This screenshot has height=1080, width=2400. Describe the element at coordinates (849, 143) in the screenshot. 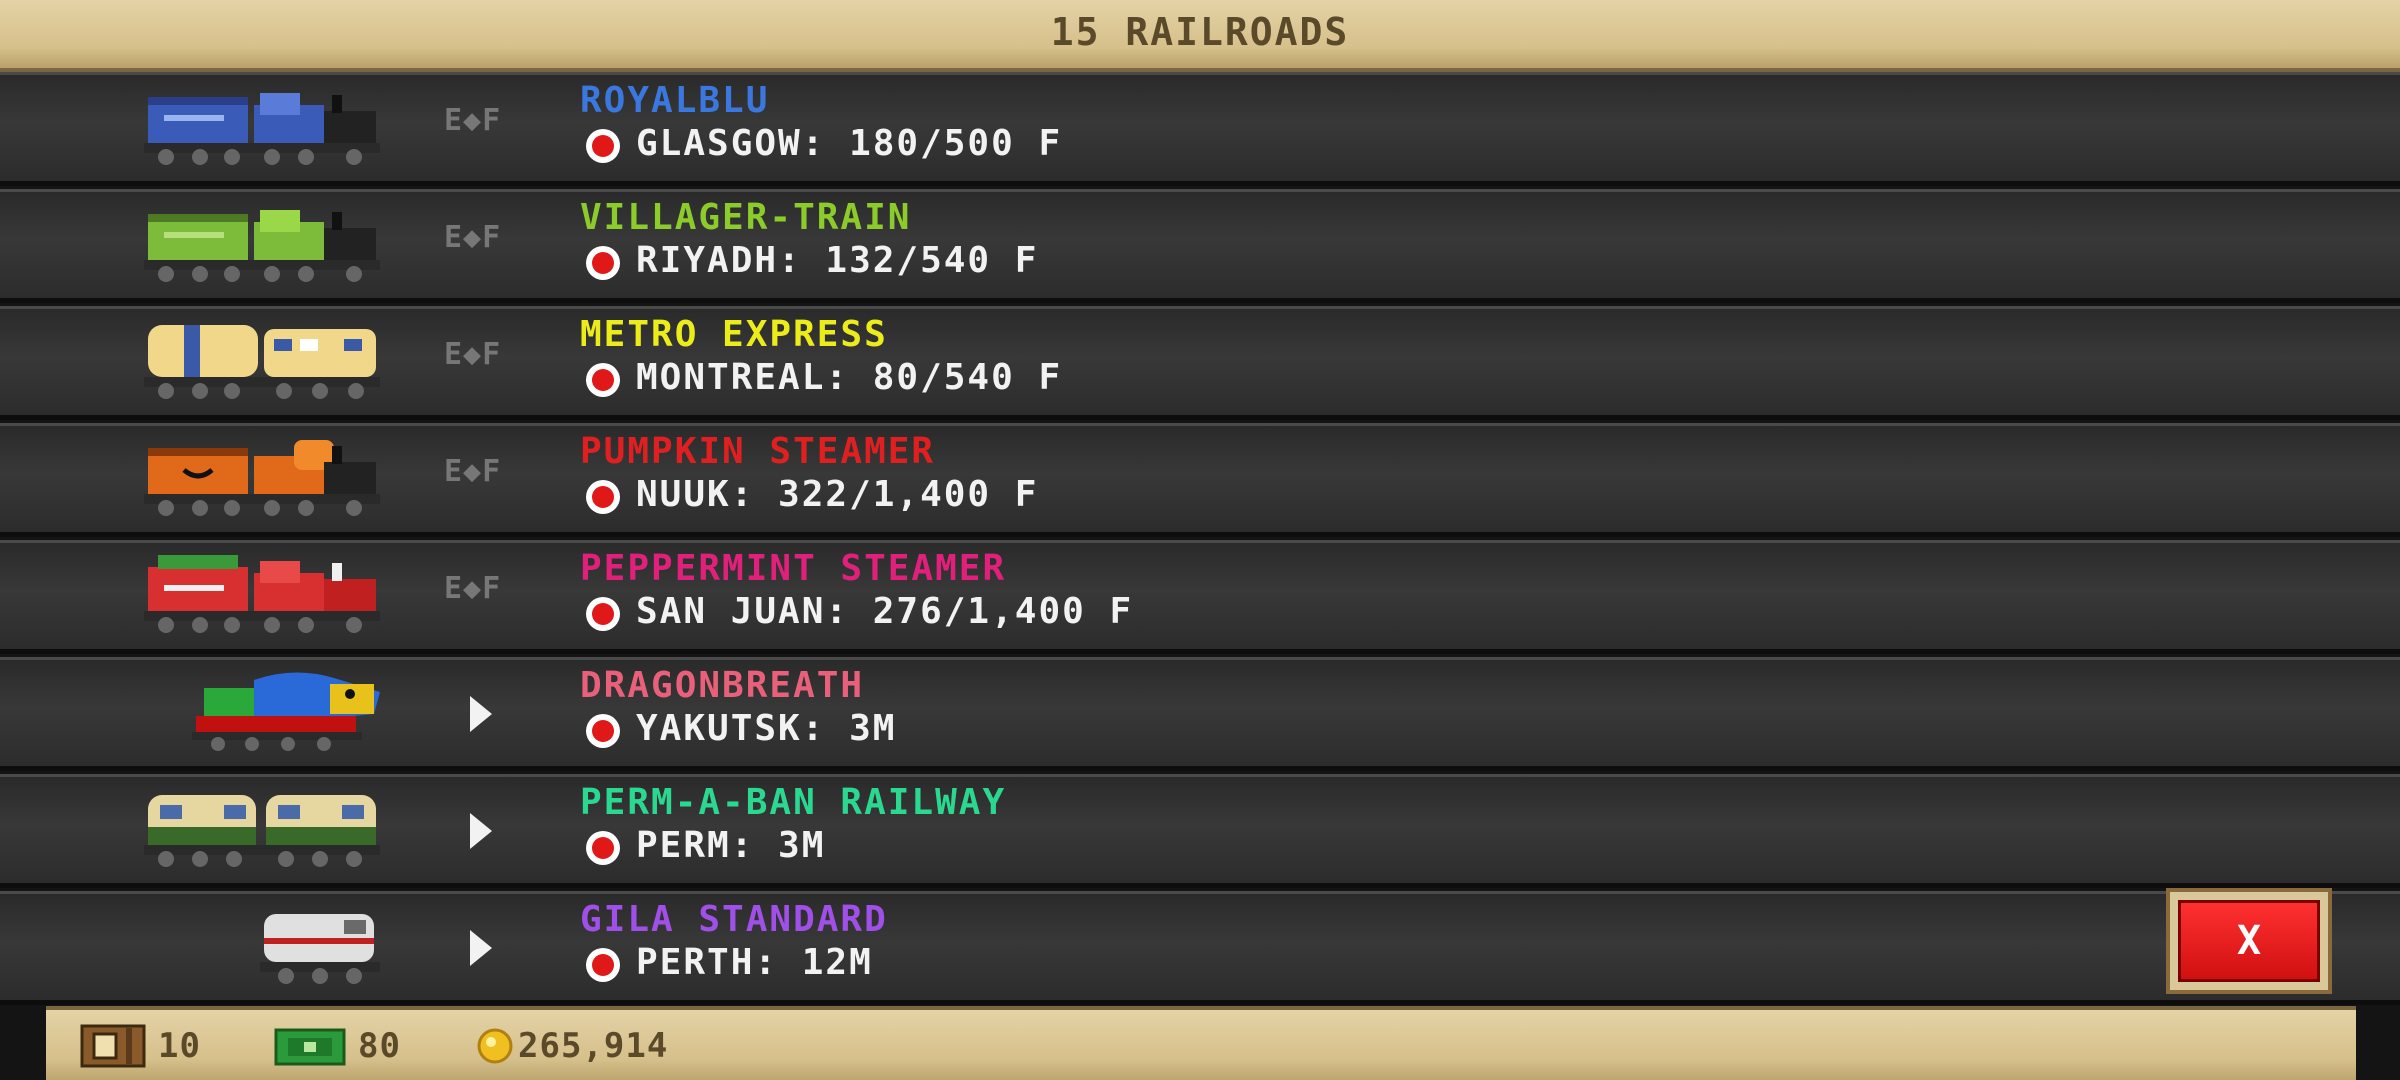

I see `station-info: GLASGOW: 180/500 F` at that location.